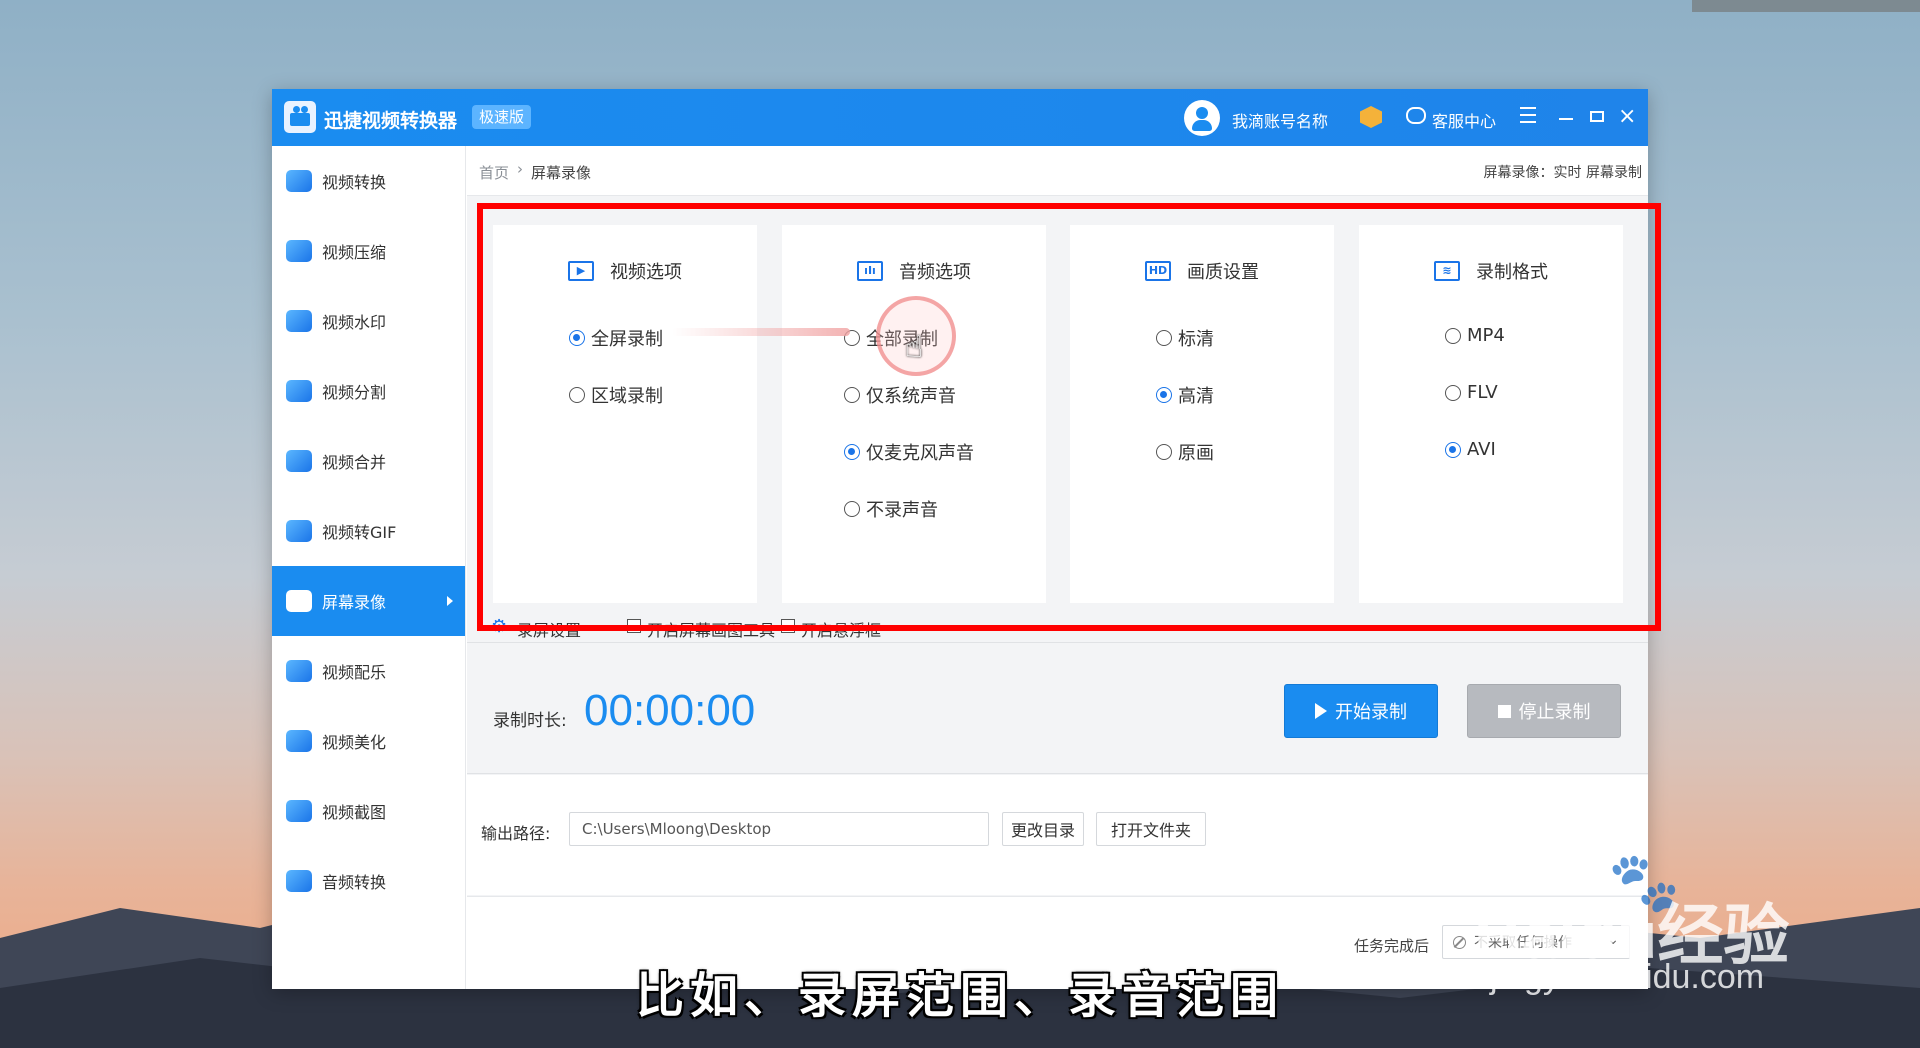 The height and width of the screenshot is (1048, 1920). Describe the element at coordinates (1223, 272) in the screenshot. I see `card-title: 画质设置` at that location.